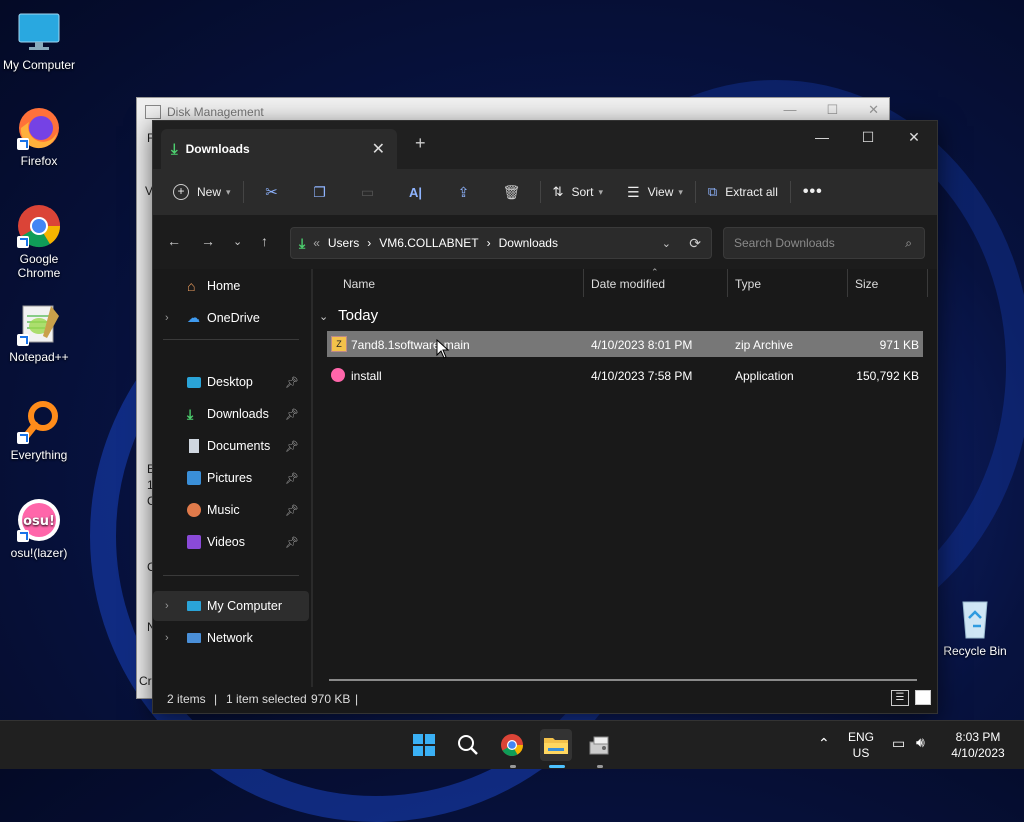 This screenshot has height=822, width=1024. I want to click on desktop-icon-notepadpp: Notepad++, so click(39, 333).